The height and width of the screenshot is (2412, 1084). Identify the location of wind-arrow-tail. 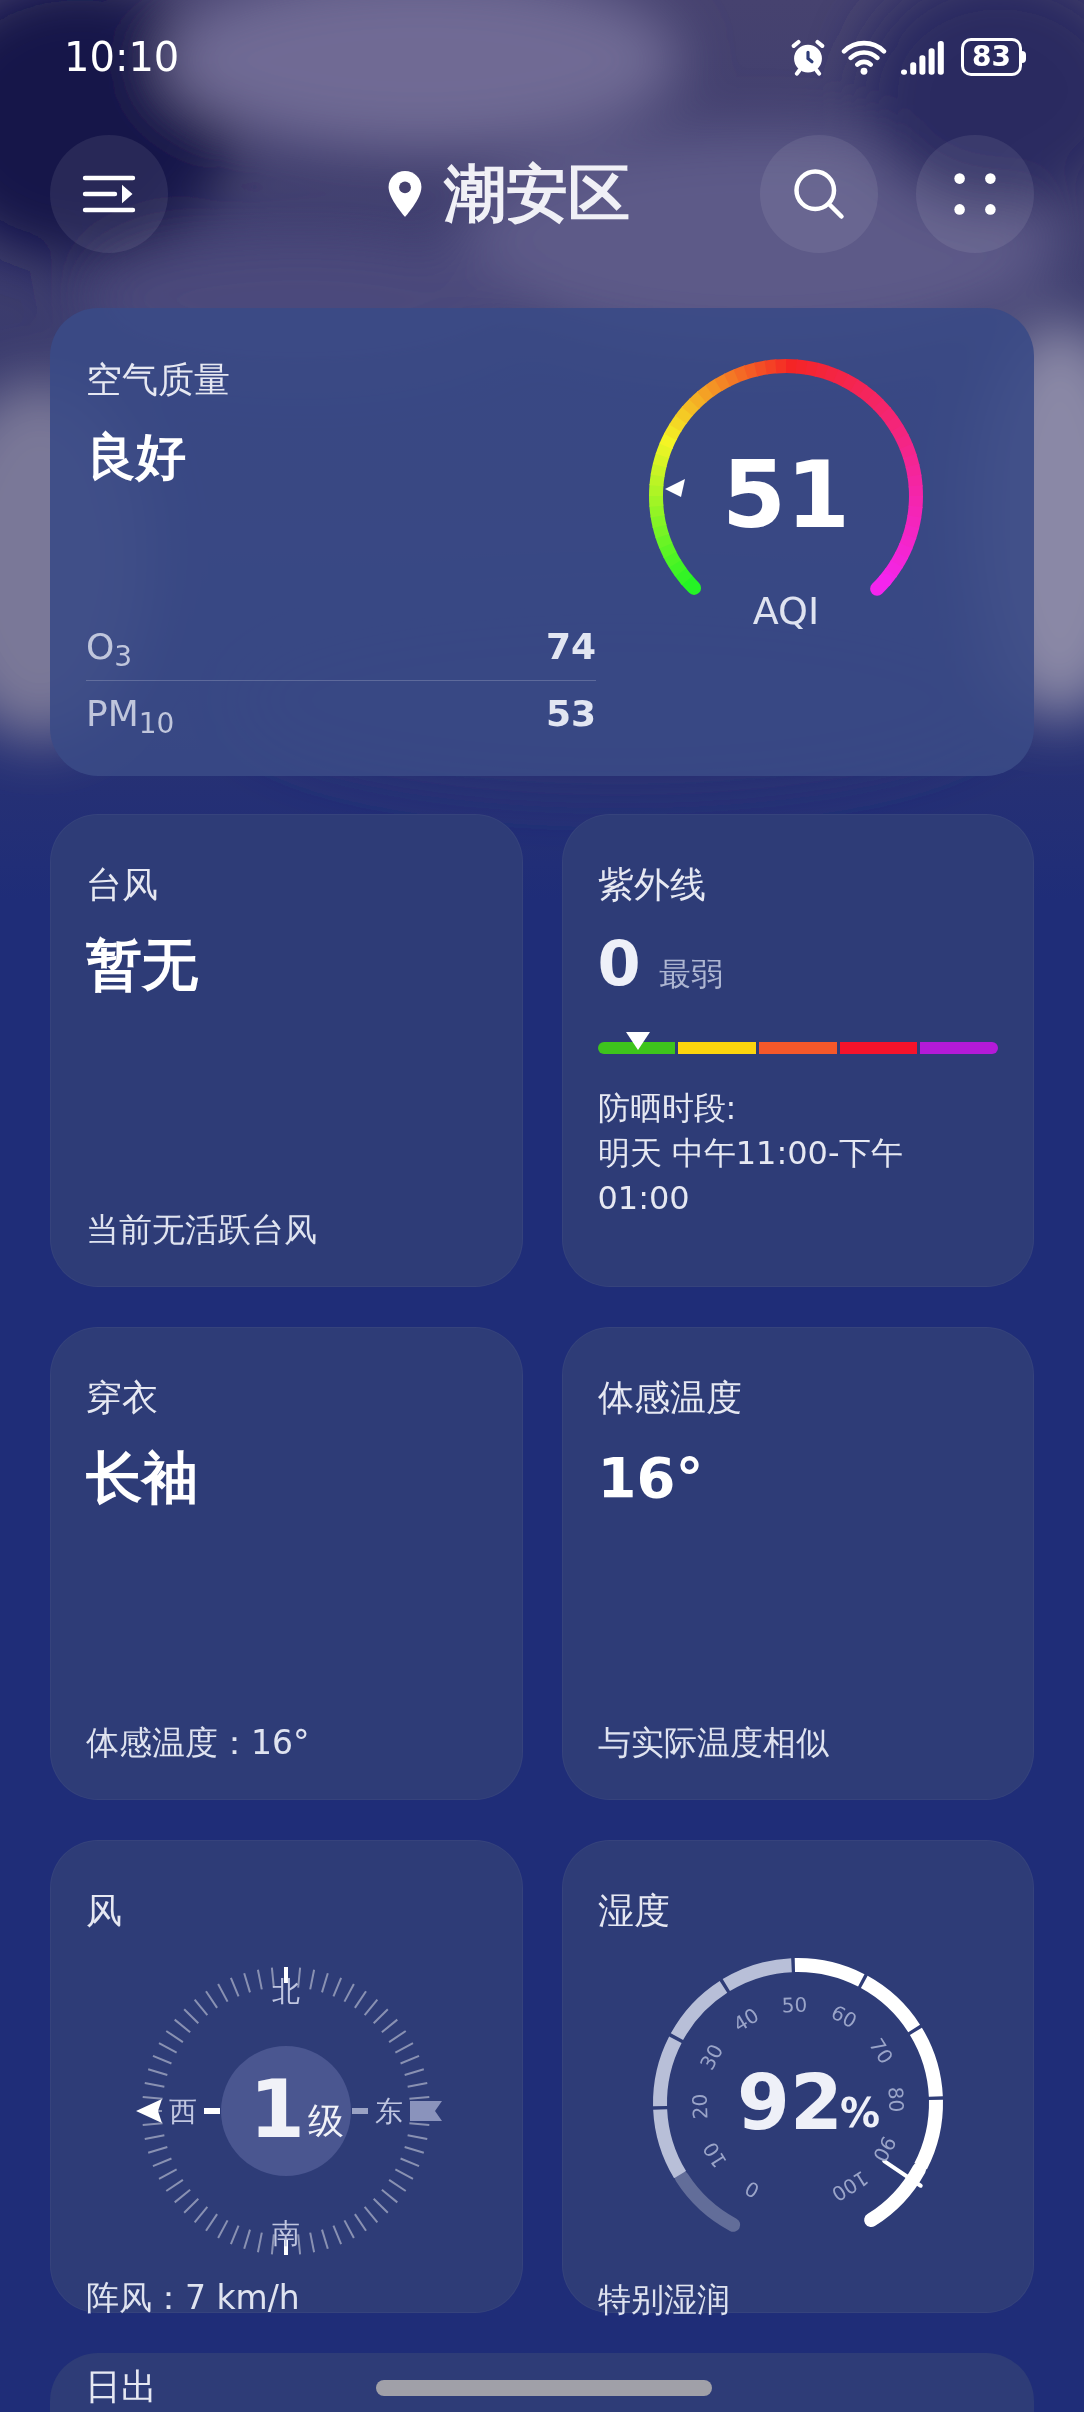
(426, 2111).